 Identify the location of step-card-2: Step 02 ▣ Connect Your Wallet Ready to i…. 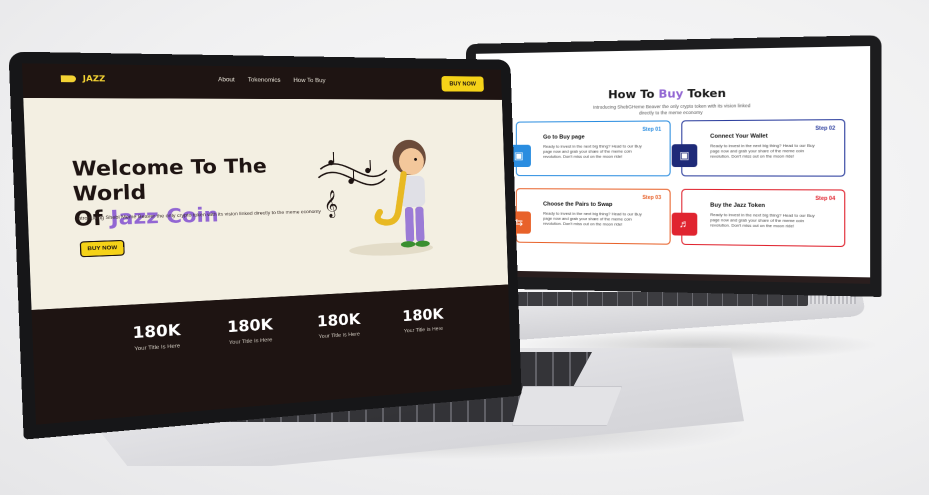
(758, 148).